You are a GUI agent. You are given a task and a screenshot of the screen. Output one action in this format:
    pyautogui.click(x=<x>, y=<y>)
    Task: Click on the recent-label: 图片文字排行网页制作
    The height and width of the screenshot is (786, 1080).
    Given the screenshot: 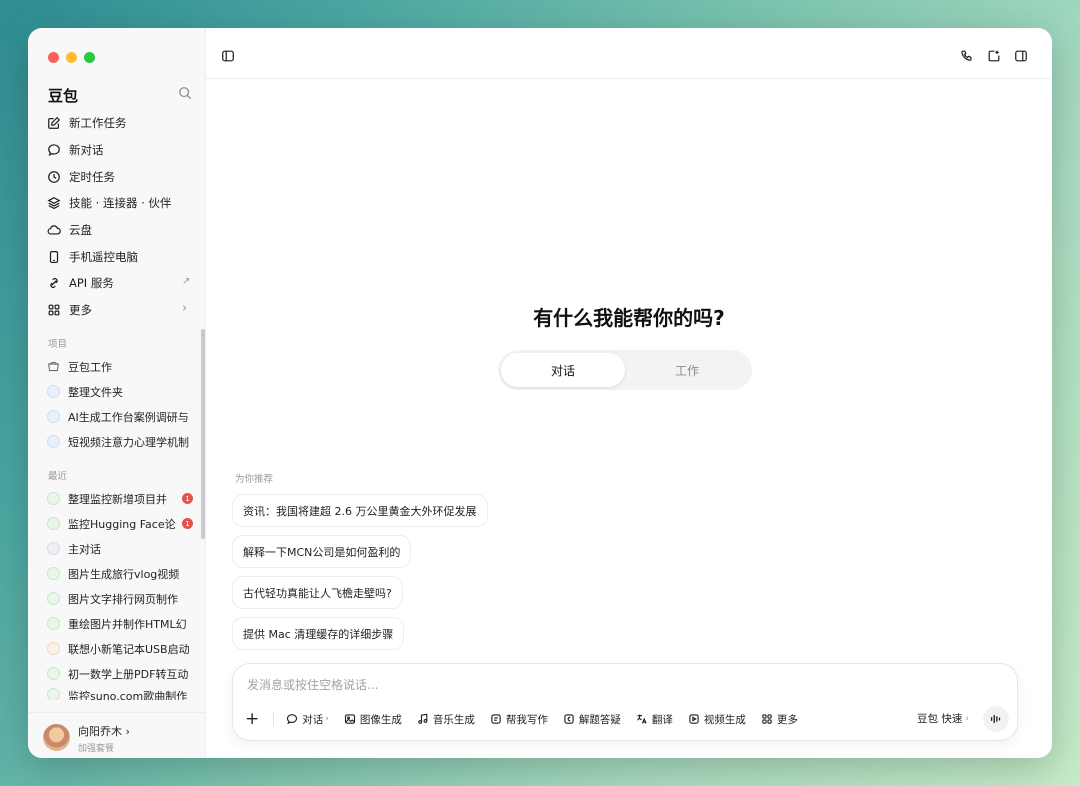 What is the action you would take?
    pyautogui.click(x=123, y=599)
    